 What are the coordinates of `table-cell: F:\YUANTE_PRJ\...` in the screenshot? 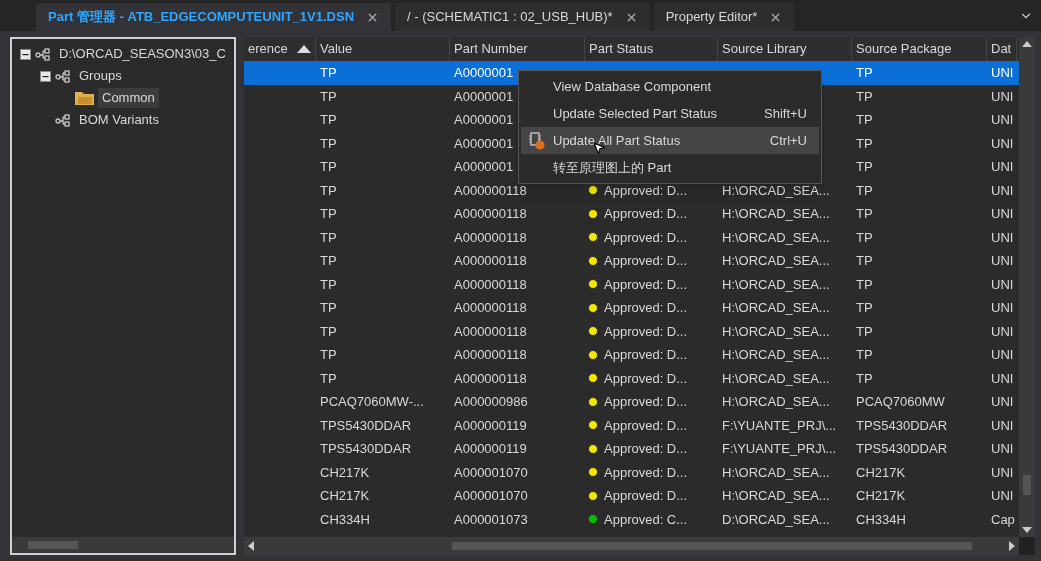 It's located at (779, 448).